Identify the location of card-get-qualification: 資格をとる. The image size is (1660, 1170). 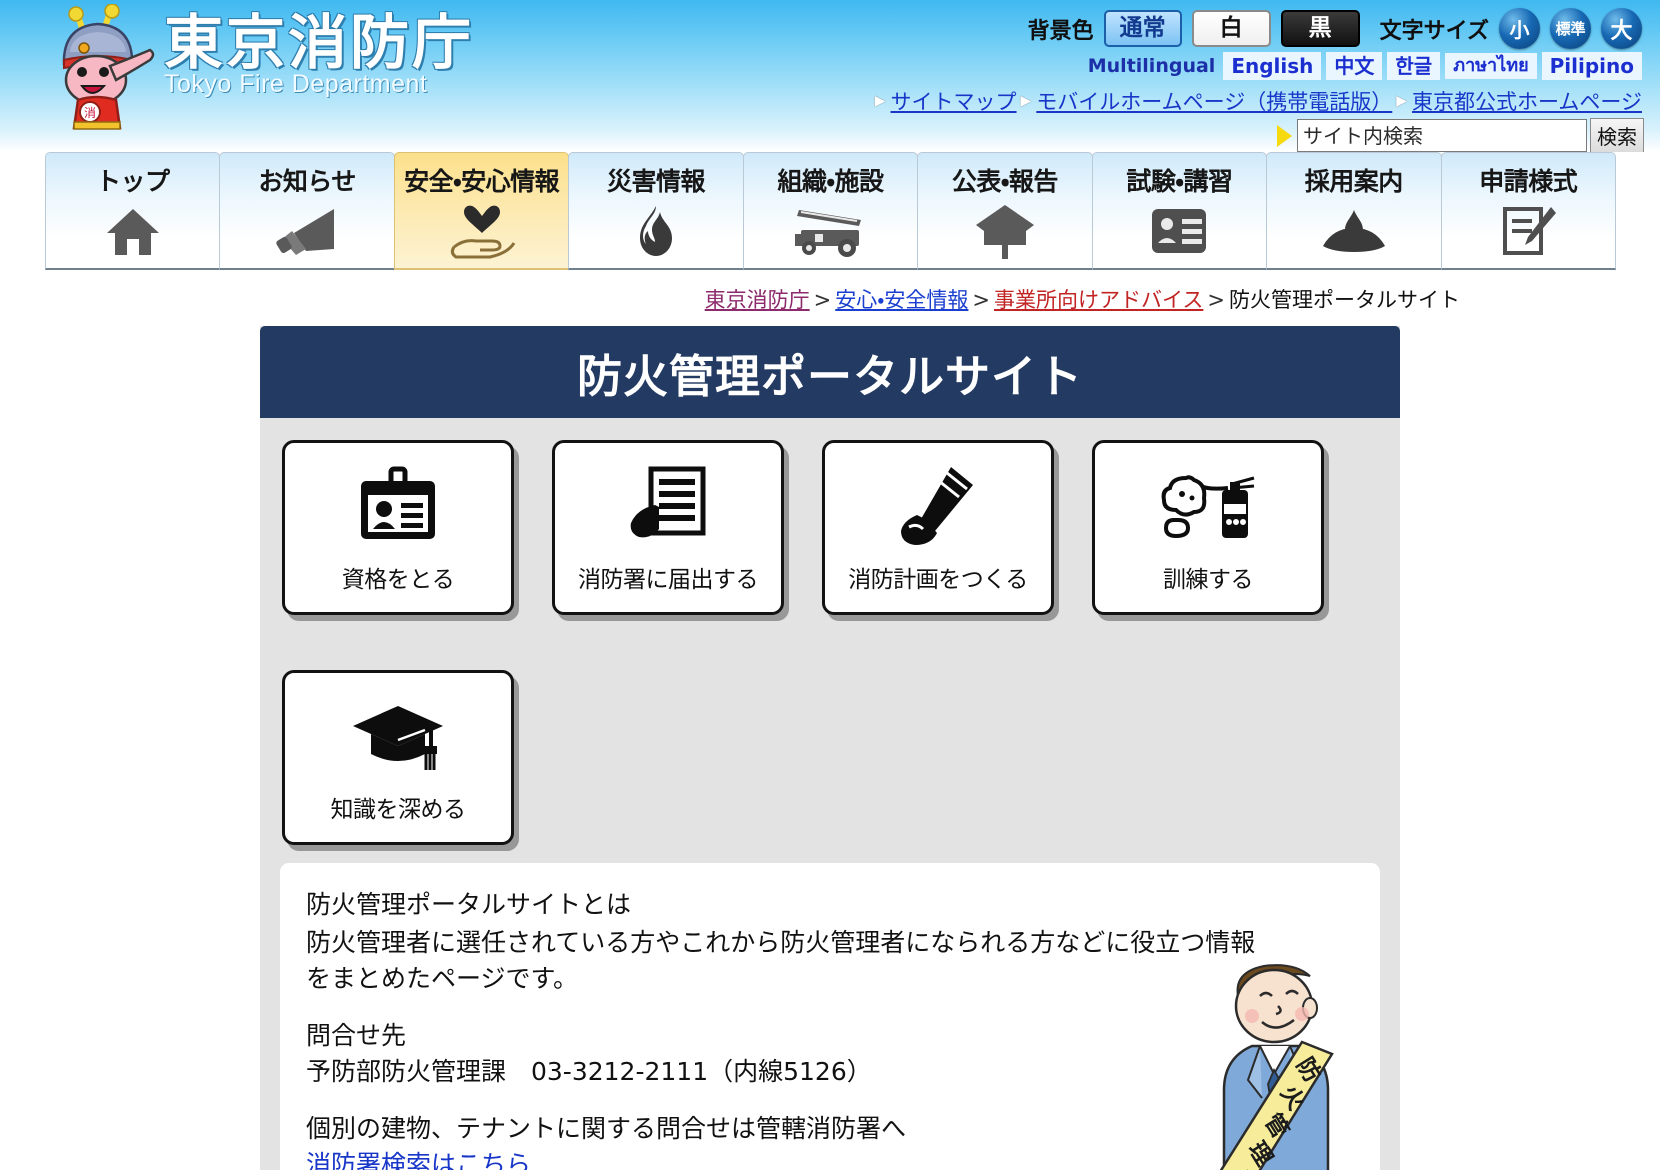
(398, 527).